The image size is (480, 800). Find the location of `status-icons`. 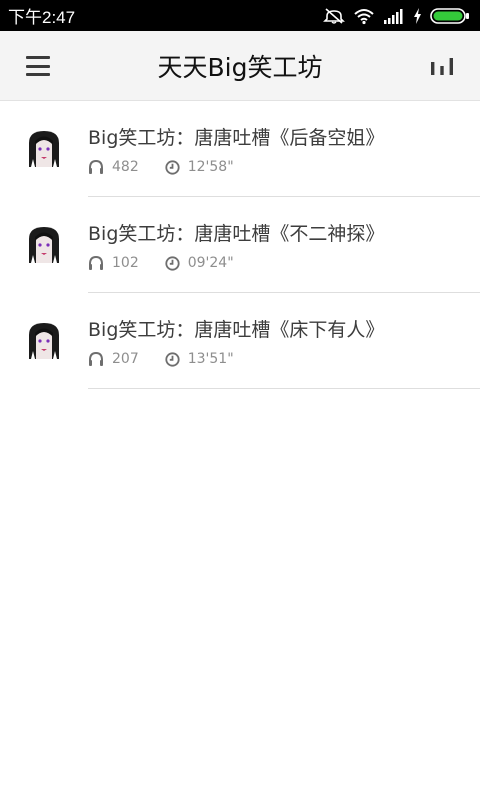

status-icons is located at coordinates (396, 16).